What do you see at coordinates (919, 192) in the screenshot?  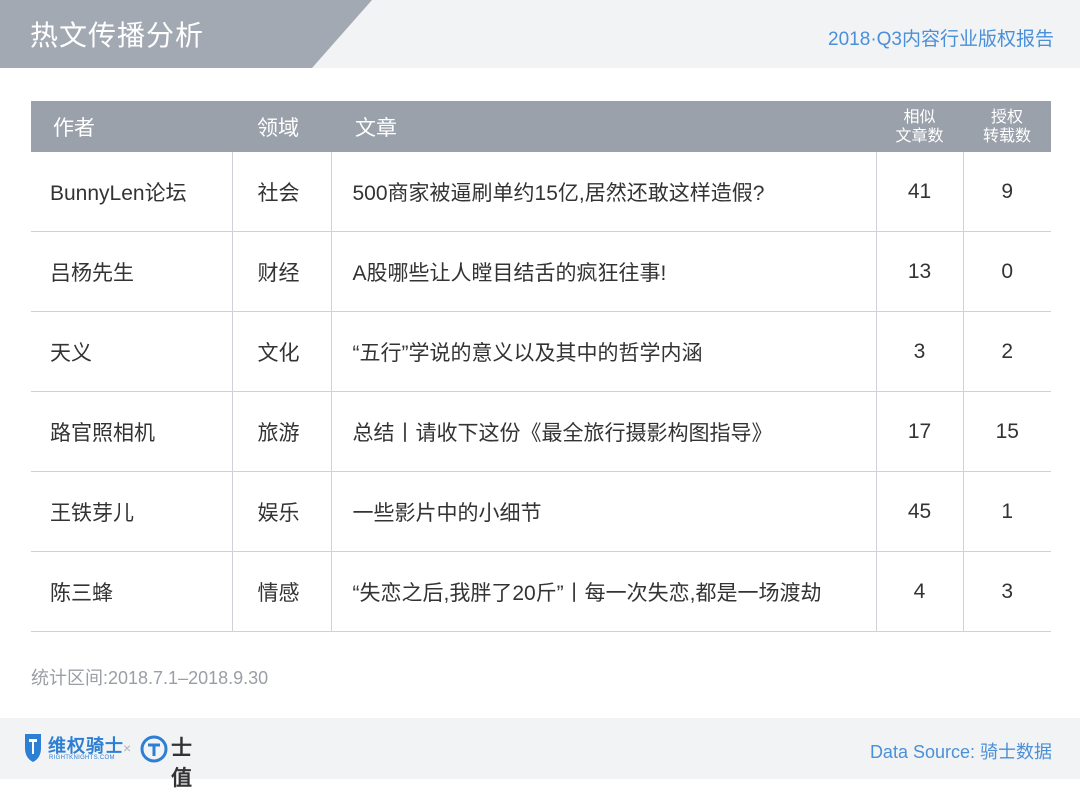 I see `cell-similar: 41` at bounding box center [919, 192].